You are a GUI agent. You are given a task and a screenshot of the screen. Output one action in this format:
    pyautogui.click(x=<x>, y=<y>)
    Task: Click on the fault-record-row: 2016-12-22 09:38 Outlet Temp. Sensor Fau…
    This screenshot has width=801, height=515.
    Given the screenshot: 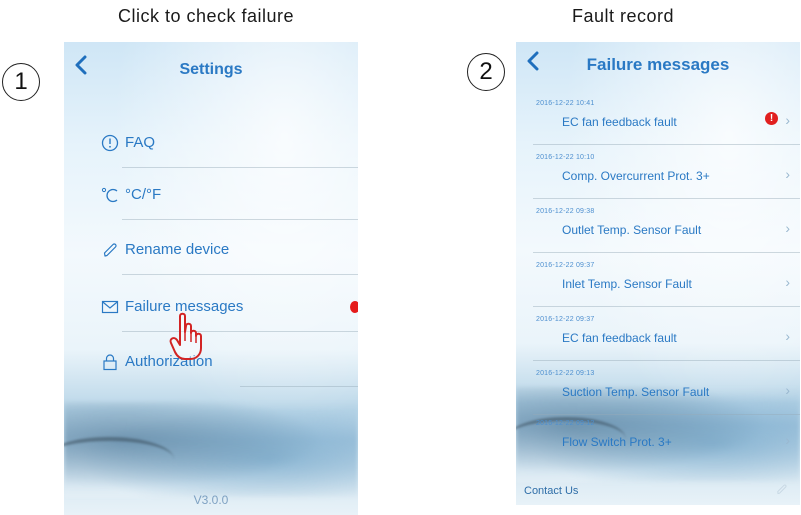 What is the action you would take?
    pyautogui.click(x=658, y=226)
    